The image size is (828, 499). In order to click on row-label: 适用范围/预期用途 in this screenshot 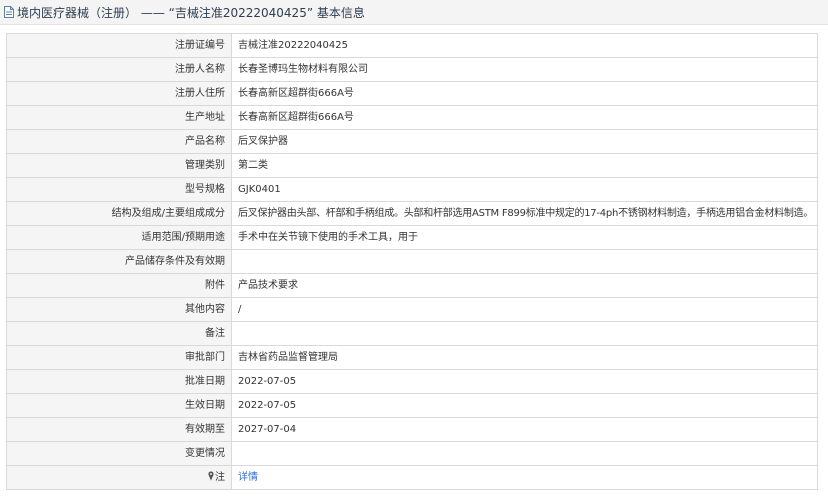, I will do `click(119, 237)`.